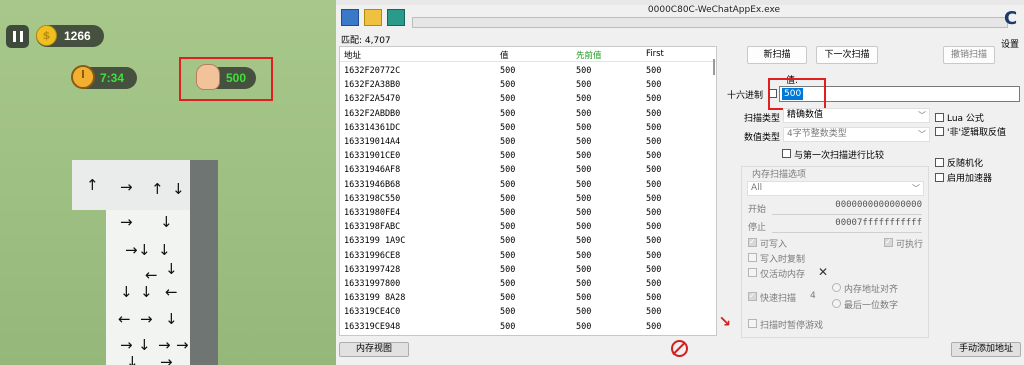 This screenshot has height=365, width=1024. Describe the element at coordinates (939, 131) in the screenshot. I see `not-logic-checkbox` at that location.